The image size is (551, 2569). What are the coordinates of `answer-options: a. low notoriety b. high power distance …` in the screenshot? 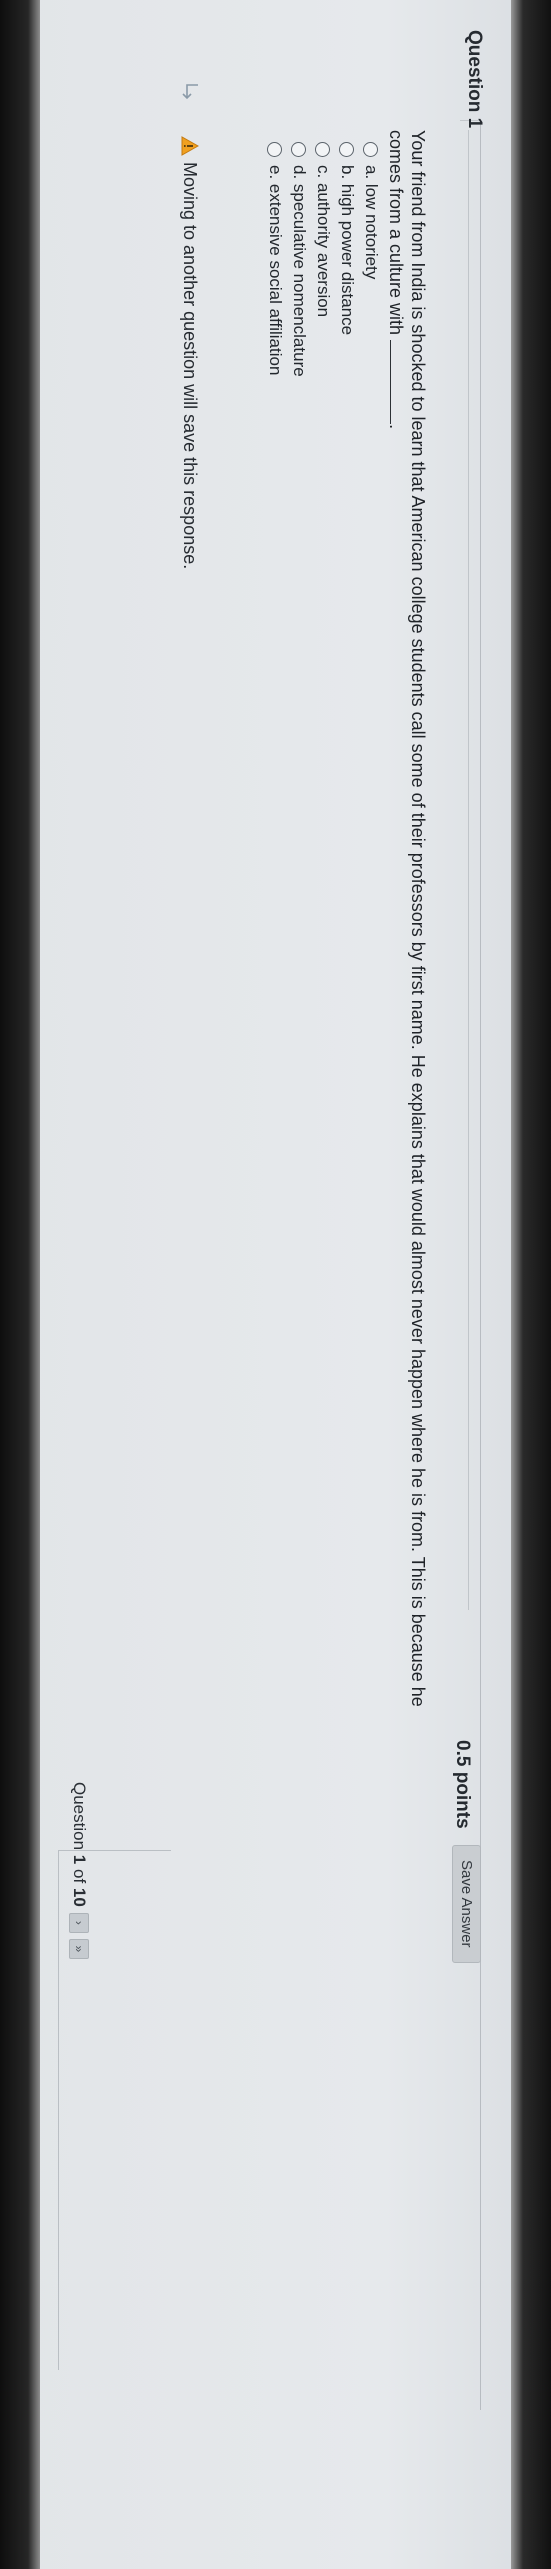 It's located at (323, 259).